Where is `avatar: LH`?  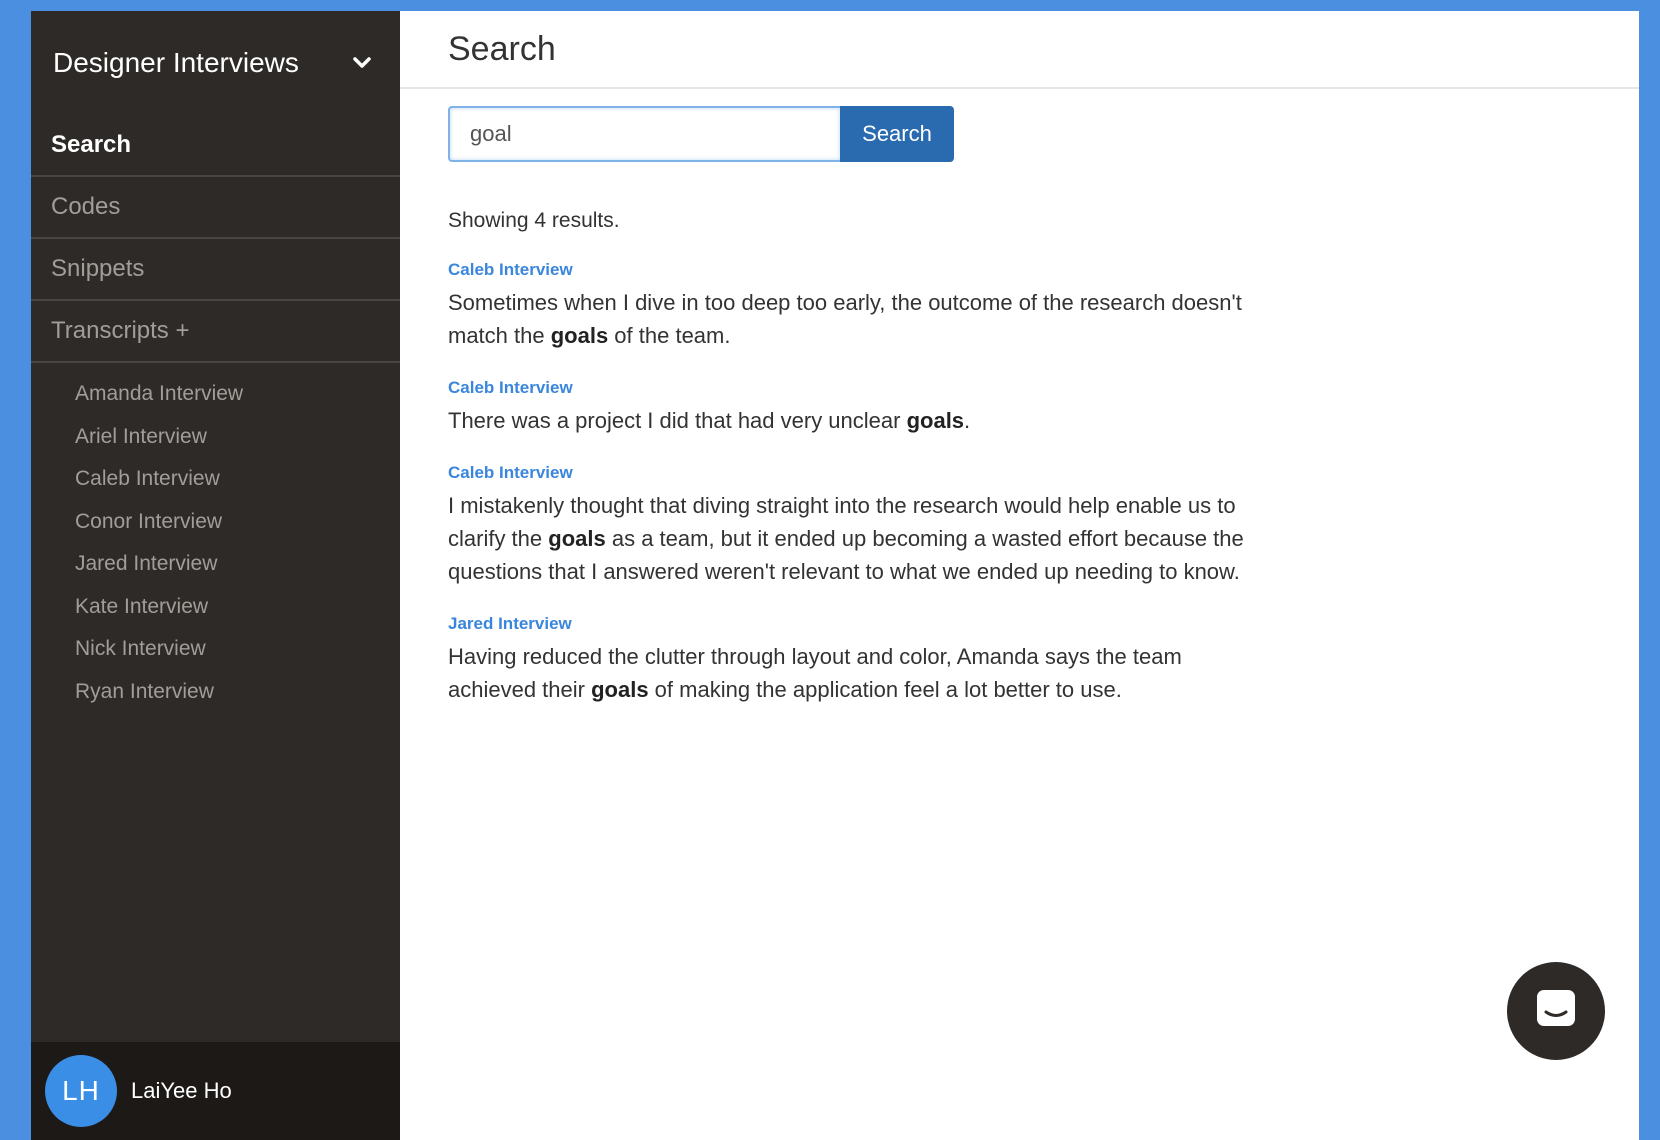
avatar: LH is located at coordinates (81, 1091).